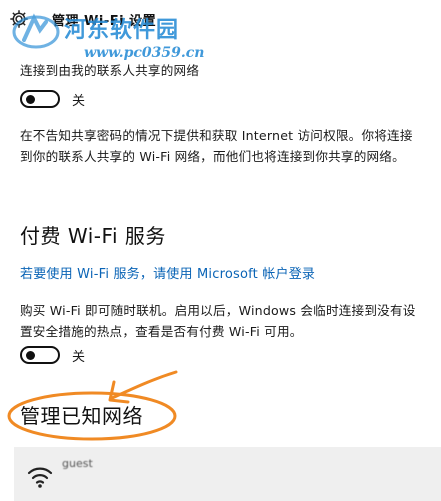 Image resolution: width=441 pixels, height=501 pixels. Describe the element at coordinates (144, 53) in the screenshot. I see `watermark-url: www.pc0359.cn` at that location.